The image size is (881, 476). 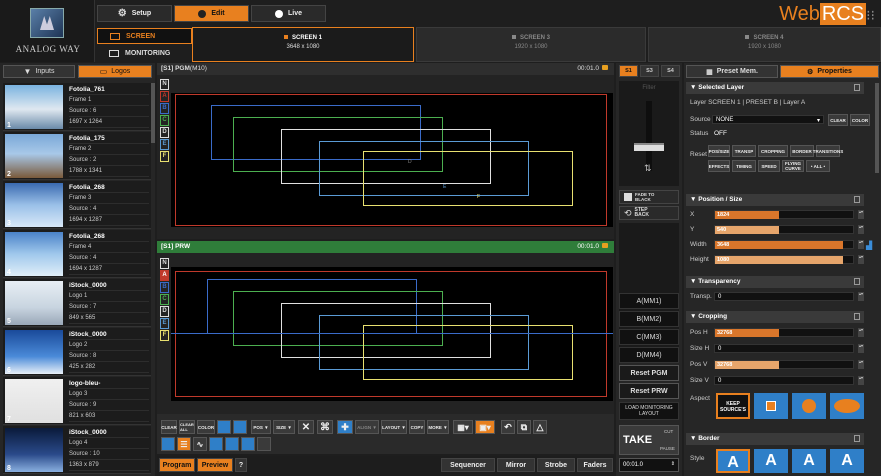 What do you see at coordinates (463, 427) in the screenshot?
I see `grid-dropdown-icon: ▦▾` at bounding box center [463, 427].